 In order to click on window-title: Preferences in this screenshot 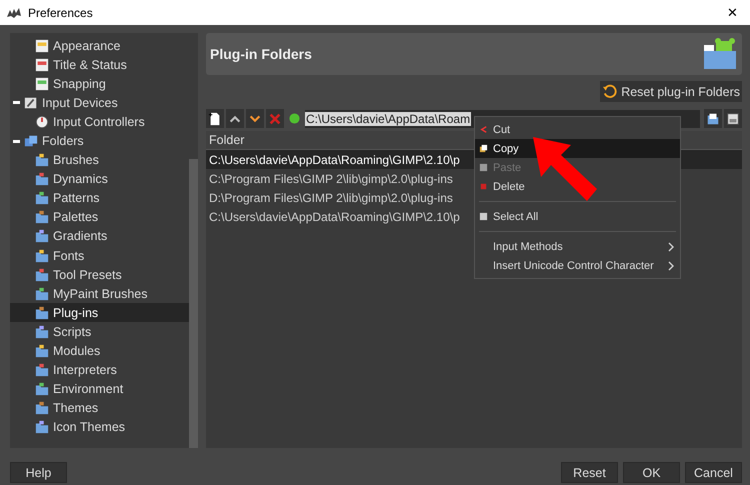, I will do `click(60, 13)`.